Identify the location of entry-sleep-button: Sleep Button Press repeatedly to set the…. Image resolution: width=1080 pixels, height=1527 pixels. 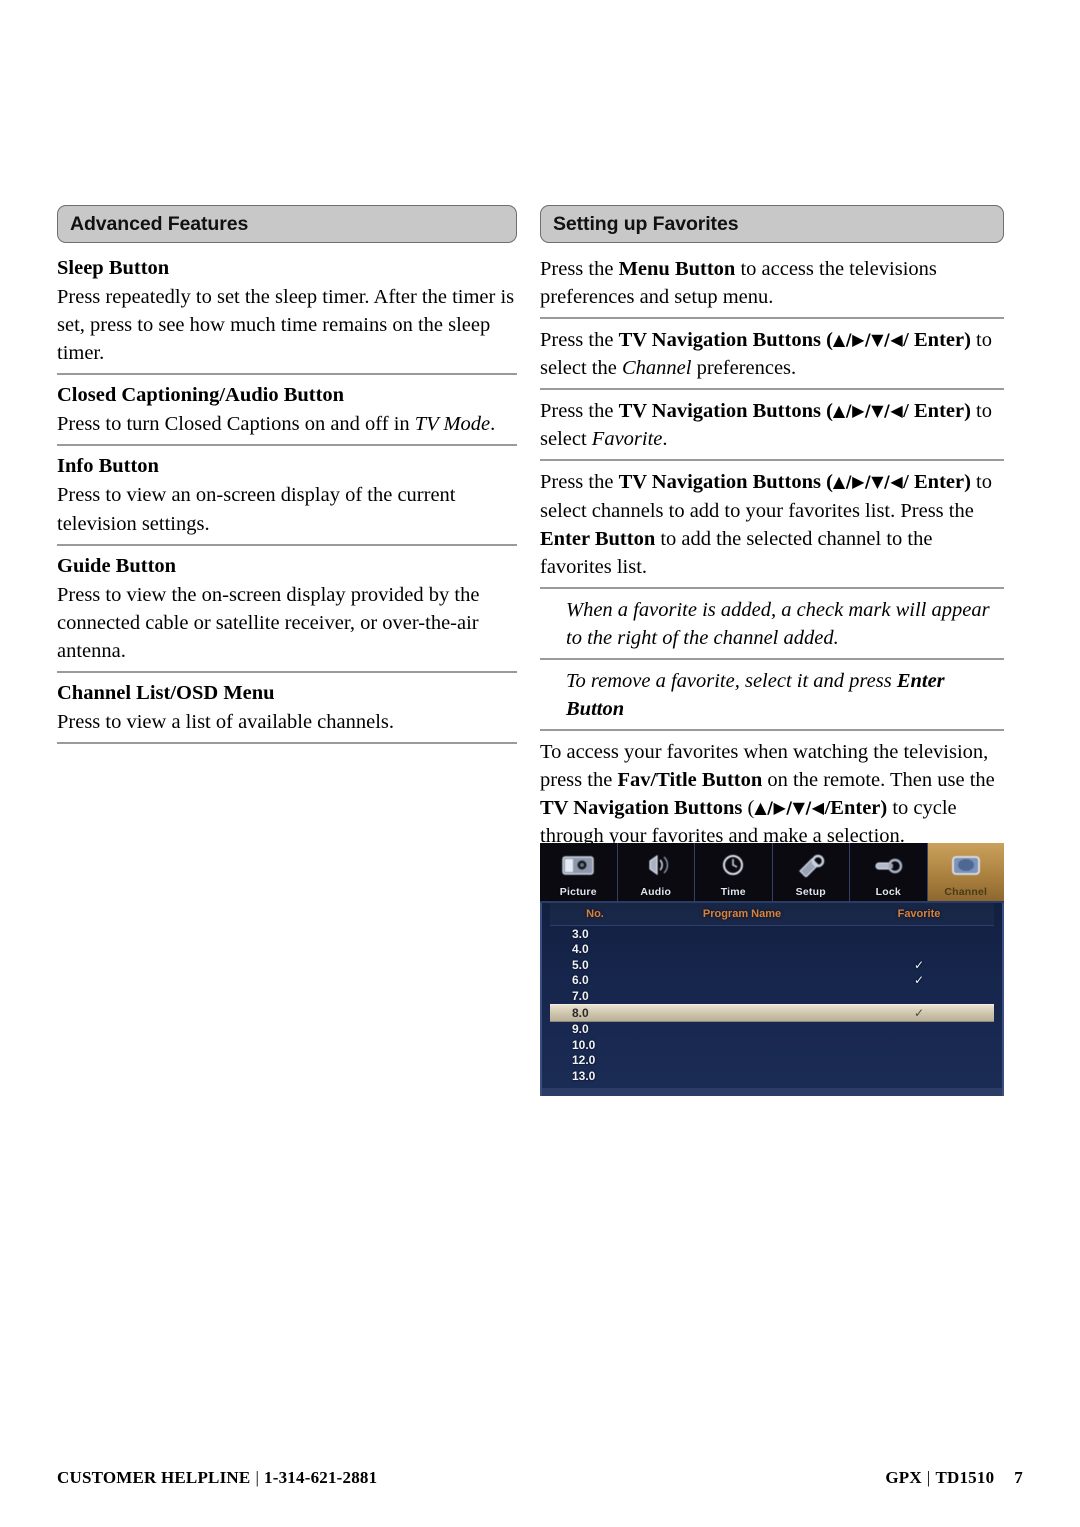
(287, 315).